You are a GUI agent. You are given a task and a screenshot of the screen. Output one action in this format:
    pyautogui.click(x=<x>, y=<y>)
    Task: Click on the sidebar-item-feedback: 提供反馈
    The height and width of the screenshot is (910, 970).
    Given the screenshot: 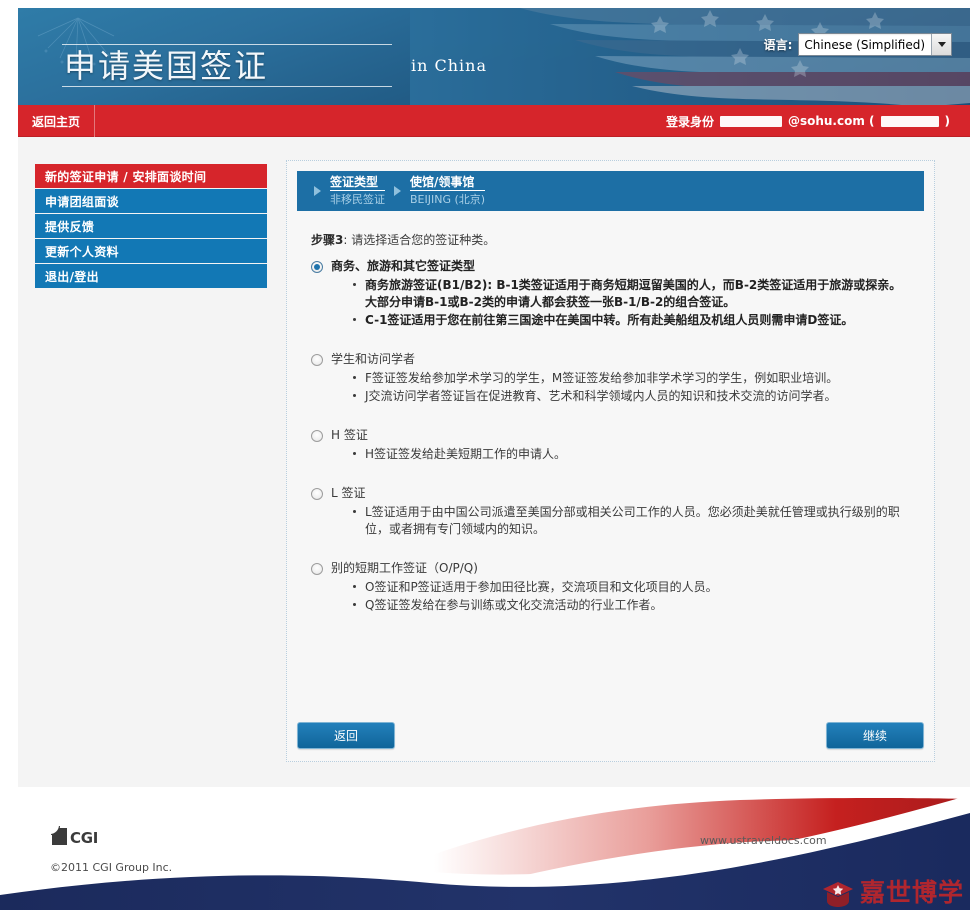 What is the action you would take?
    pyautogui.click(x=151, y=226)
    